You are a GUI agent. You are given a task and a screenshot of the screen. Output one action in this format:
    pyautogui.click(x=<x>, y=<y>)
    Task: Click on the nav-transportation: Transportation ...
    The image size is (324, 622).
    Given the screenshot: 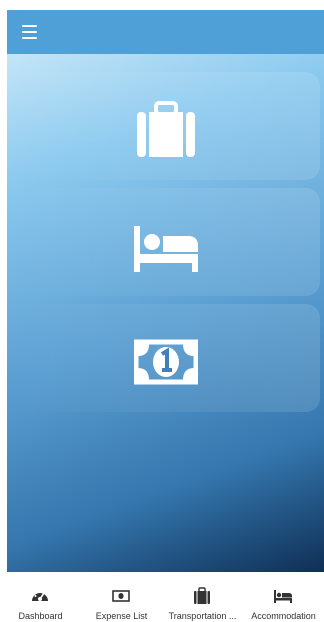 What is the action you would take?
    pyautogui.click(x=202, y=597)
    